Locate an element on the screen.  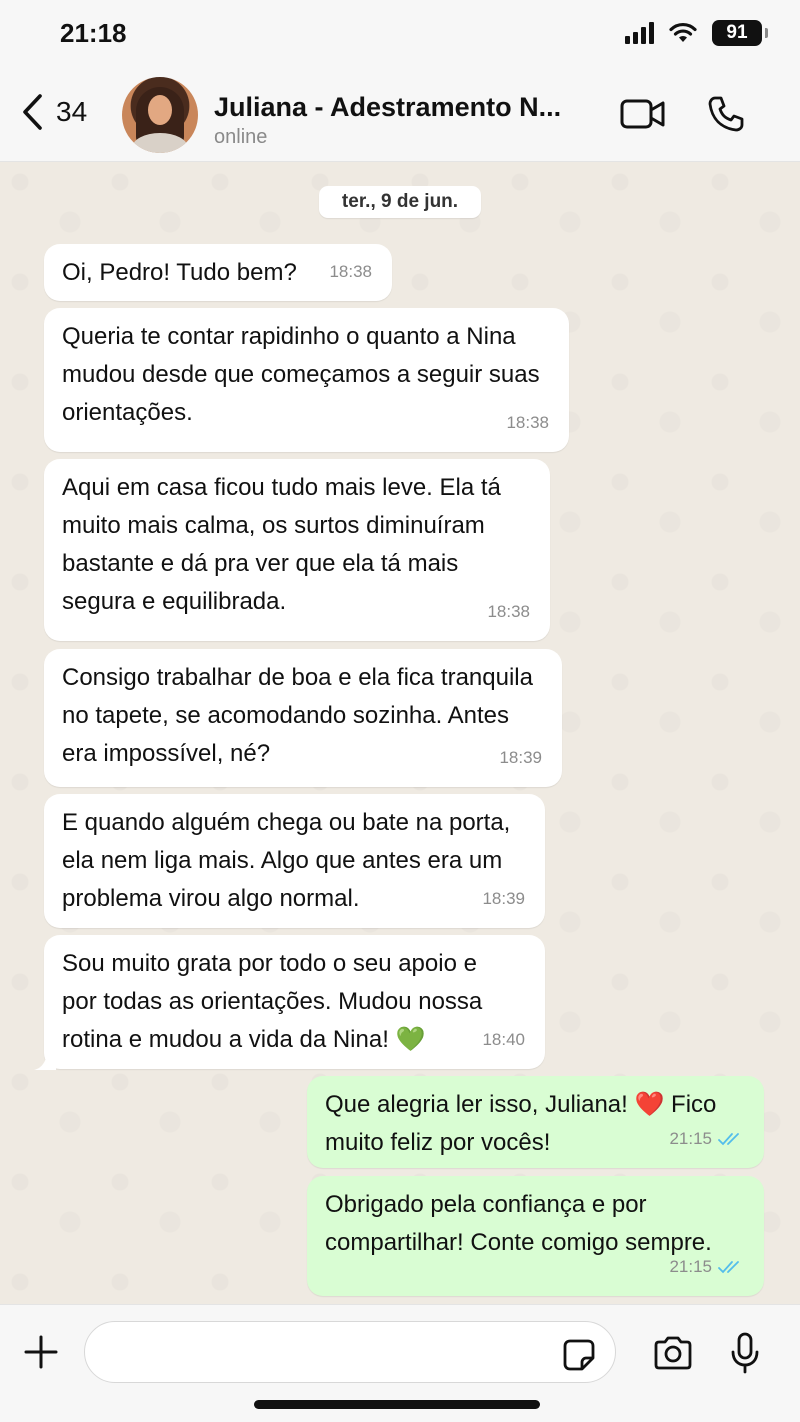
chat-header: 34 Juliana - Adestramento N... online is located at coordinates (400, 116).